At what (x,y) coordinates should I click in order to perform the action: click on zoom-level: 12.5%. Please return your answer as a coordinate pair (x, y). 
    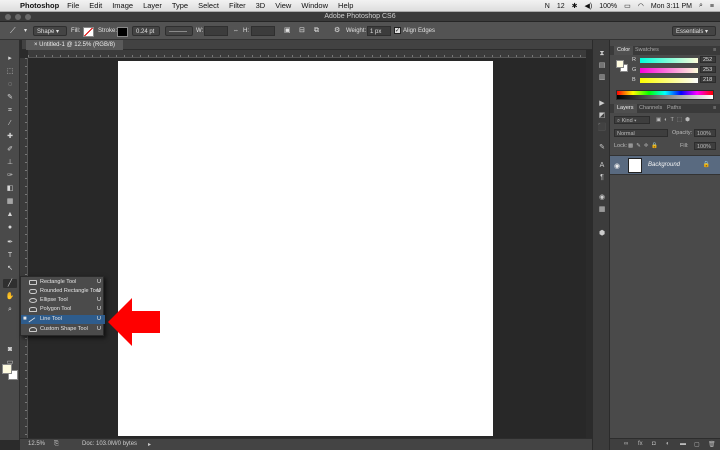
    Looking at the image, I should click on (36, 444).